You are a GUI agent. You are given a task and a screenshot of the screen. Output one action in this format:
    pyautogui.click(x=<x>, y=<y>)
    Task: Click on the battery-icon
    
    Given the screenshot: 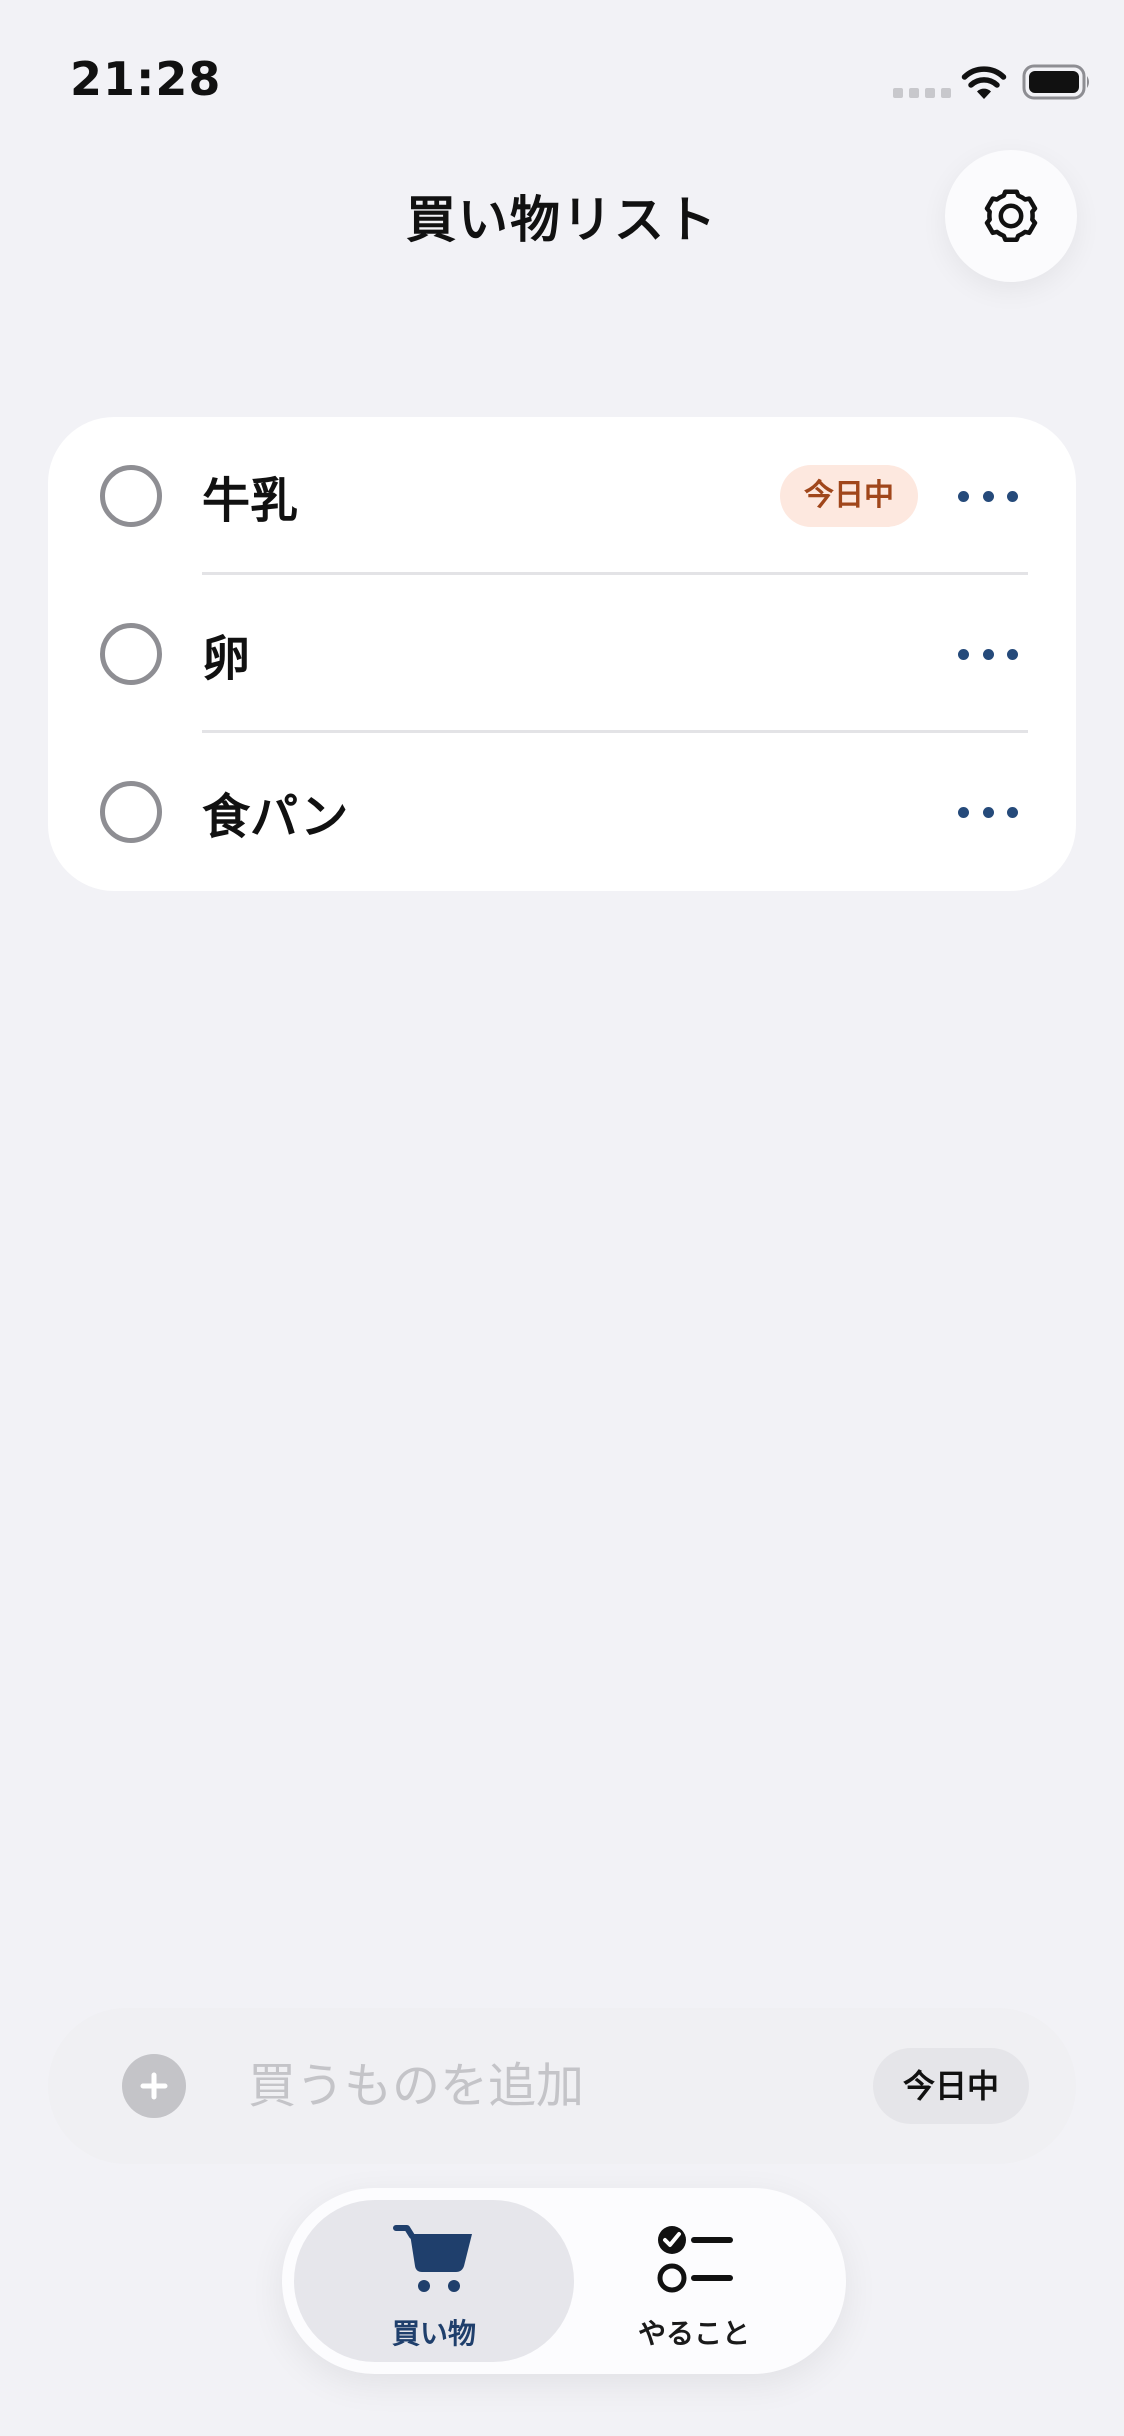 What is the action you would take?
    pyautogui.click(x=1055, y=82)
    